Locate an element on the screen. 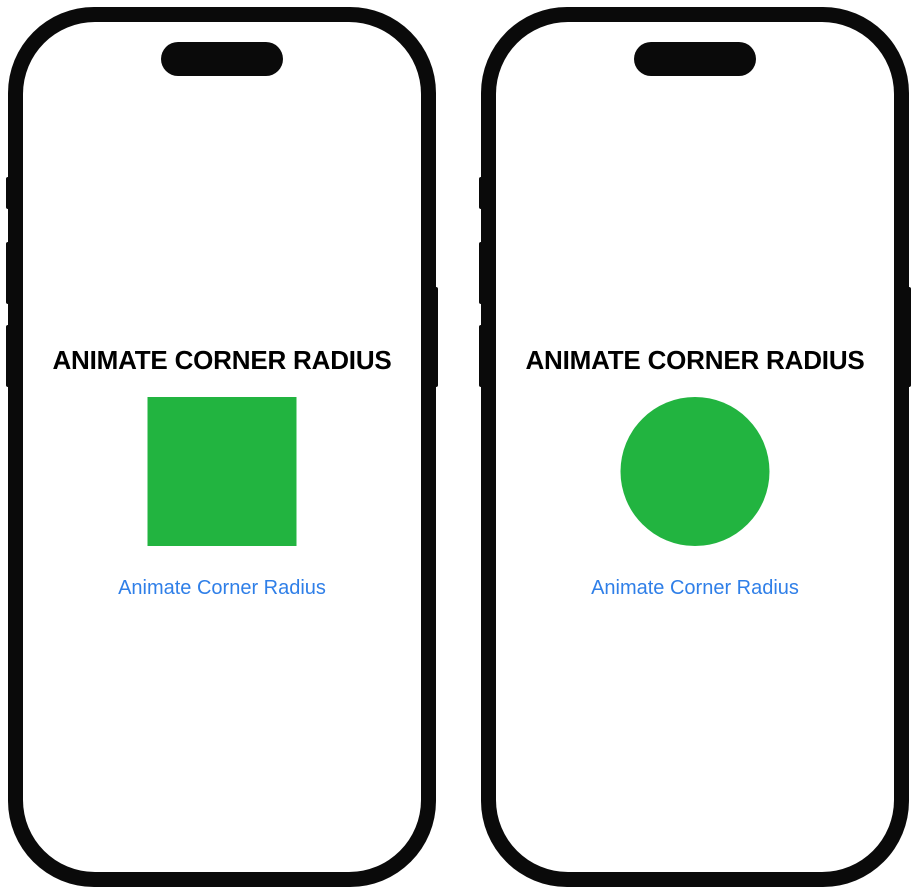  green-square-shape is located at coordinates (222, 471).